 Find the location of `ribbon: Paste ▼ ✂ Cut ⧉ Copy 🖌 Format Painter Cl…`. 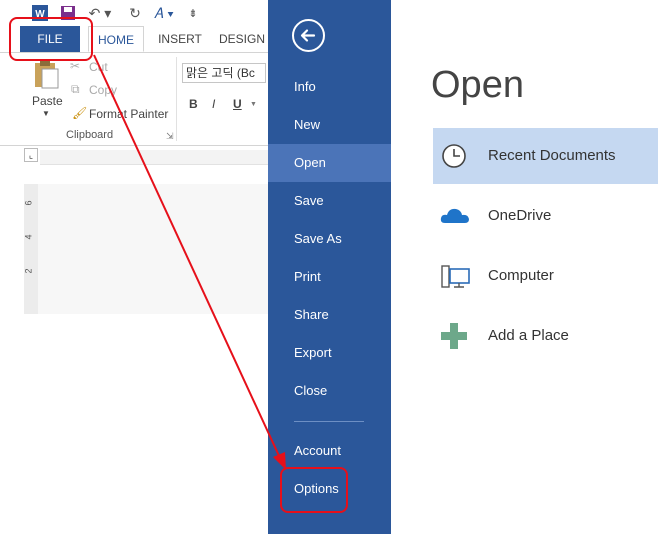

ribbon: Paste ▼ ✂ Cut ⧉ Copy 🖌 Format Painter Cl… is located at coordinates (134, 99).